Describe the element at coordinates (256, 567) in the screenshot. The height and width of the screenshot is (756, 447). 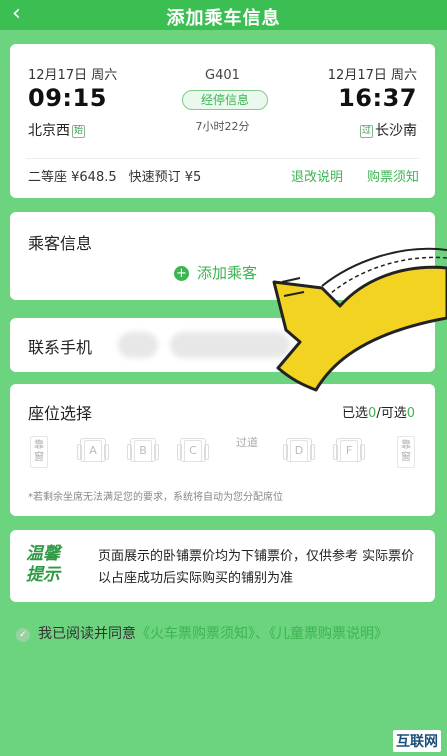
I see `tip-text: 页面展示的卧铺票价均为下铺票价，仅供参考 实际票价以占座成功后实际购买的铺别为准` at that location.